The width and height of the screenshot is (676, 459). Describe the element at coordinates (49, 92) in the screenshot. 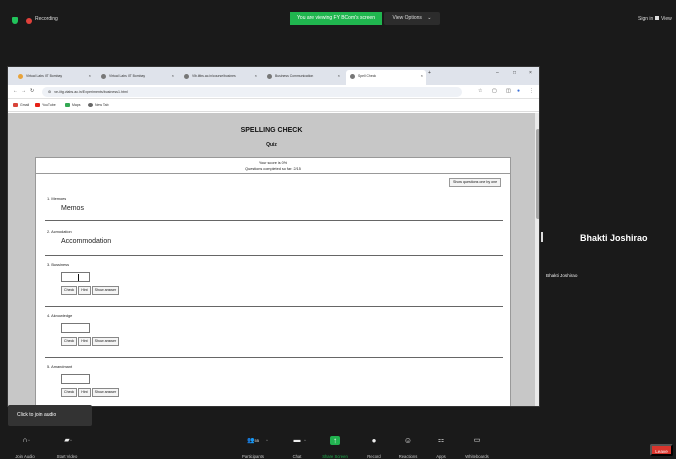

I see `site-info-icon: ⚙` at that location.